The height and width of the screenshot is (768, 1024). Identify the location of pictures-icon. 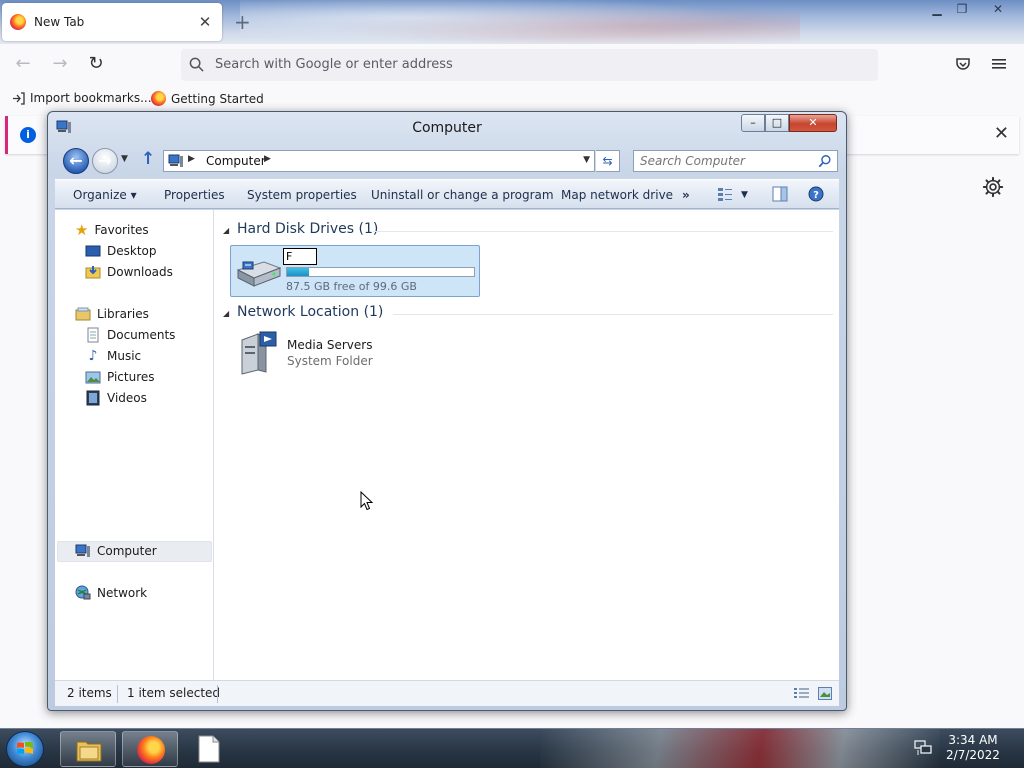
(93, 377).